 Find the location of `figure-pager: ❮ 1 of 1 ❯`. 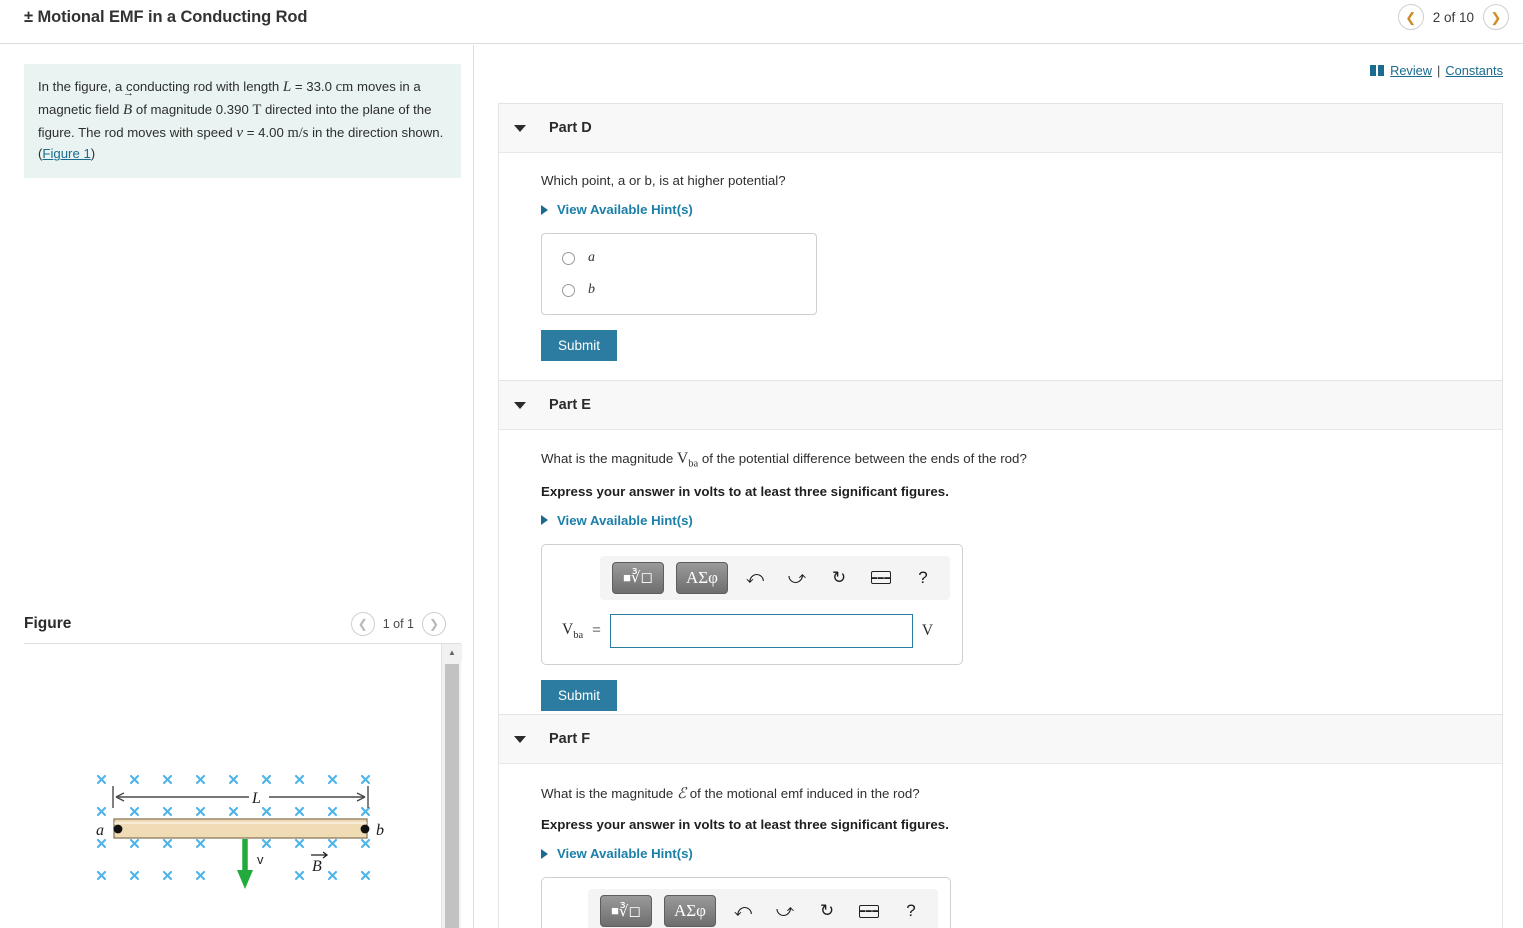

figure-pager: ❮ 1 of 1 ❯ is located at coordinates (398, 624).